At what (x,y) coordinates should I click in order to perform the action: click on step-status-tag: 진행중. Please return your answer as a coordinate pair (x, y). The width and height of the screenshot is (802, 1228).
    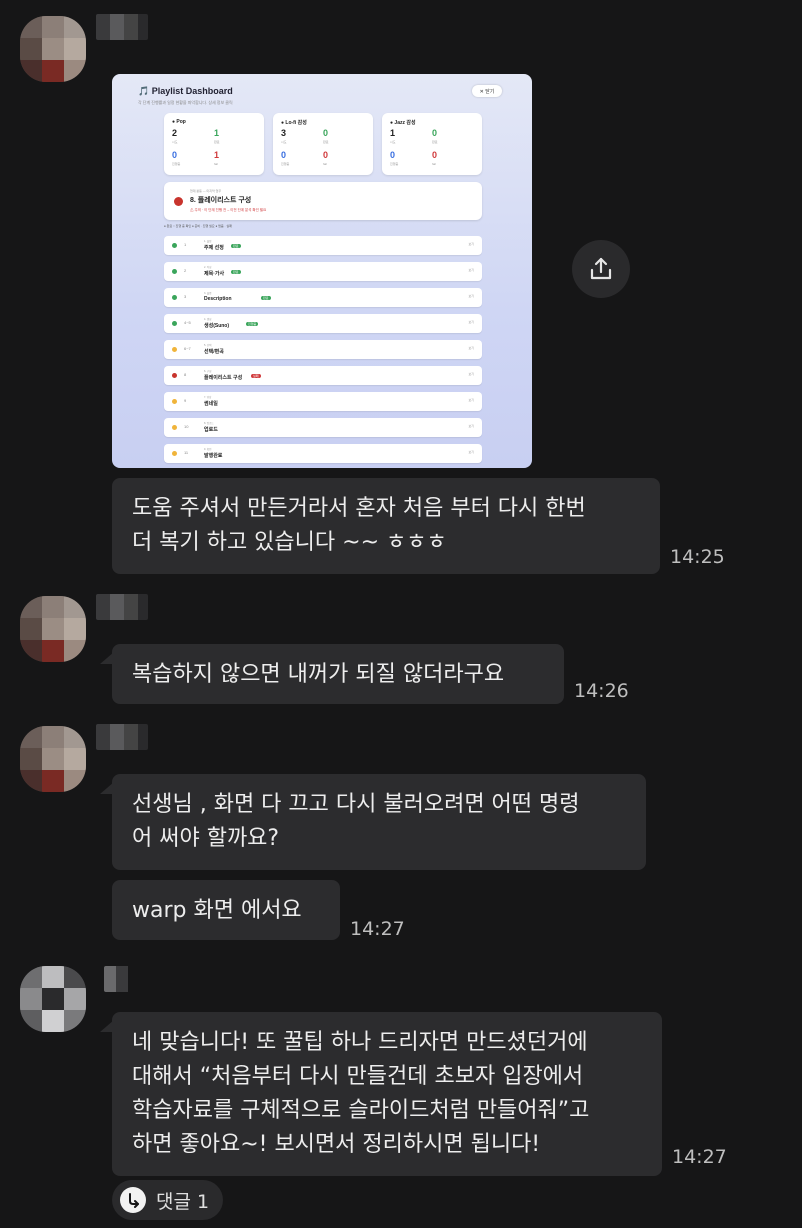
    Looking at the image, I should click on (252, 324).